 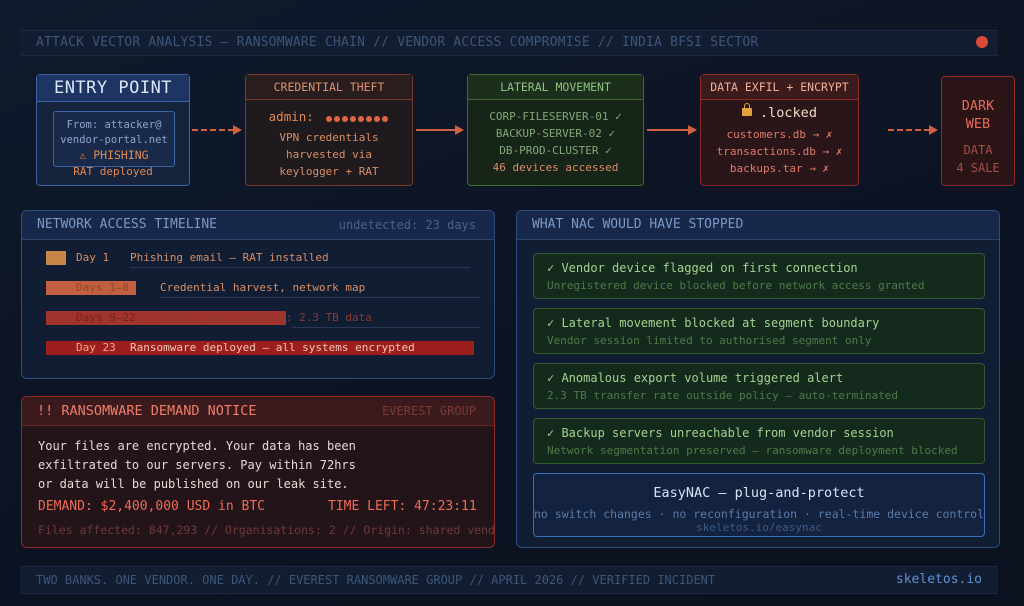 What do you see at coordinates (56, 258) in the screenshot?
I see `timeline-bar-day1` at bounding box center [56, 258].